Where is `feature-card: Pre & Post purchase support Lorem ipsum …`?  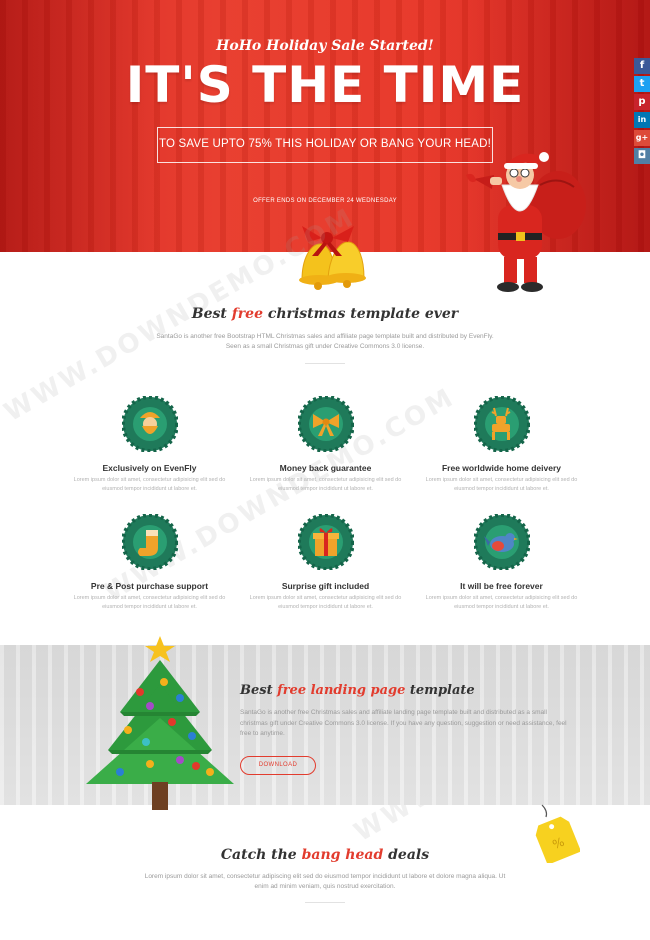
feature-card: Pre & Post purchase support Lorem ipsum … is located at coordinates (149, 562).